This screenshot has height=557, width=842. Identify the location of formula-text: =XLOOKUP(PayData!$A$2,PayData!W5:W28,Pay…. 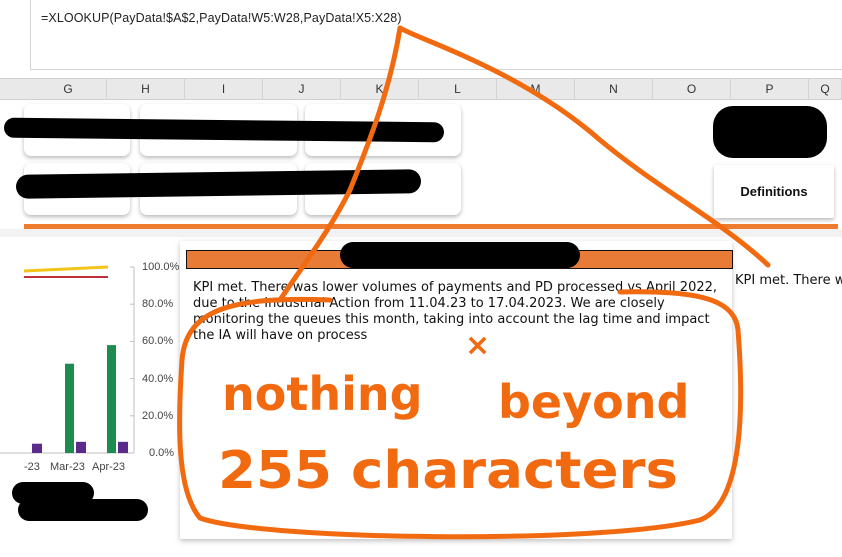
(221, 18).